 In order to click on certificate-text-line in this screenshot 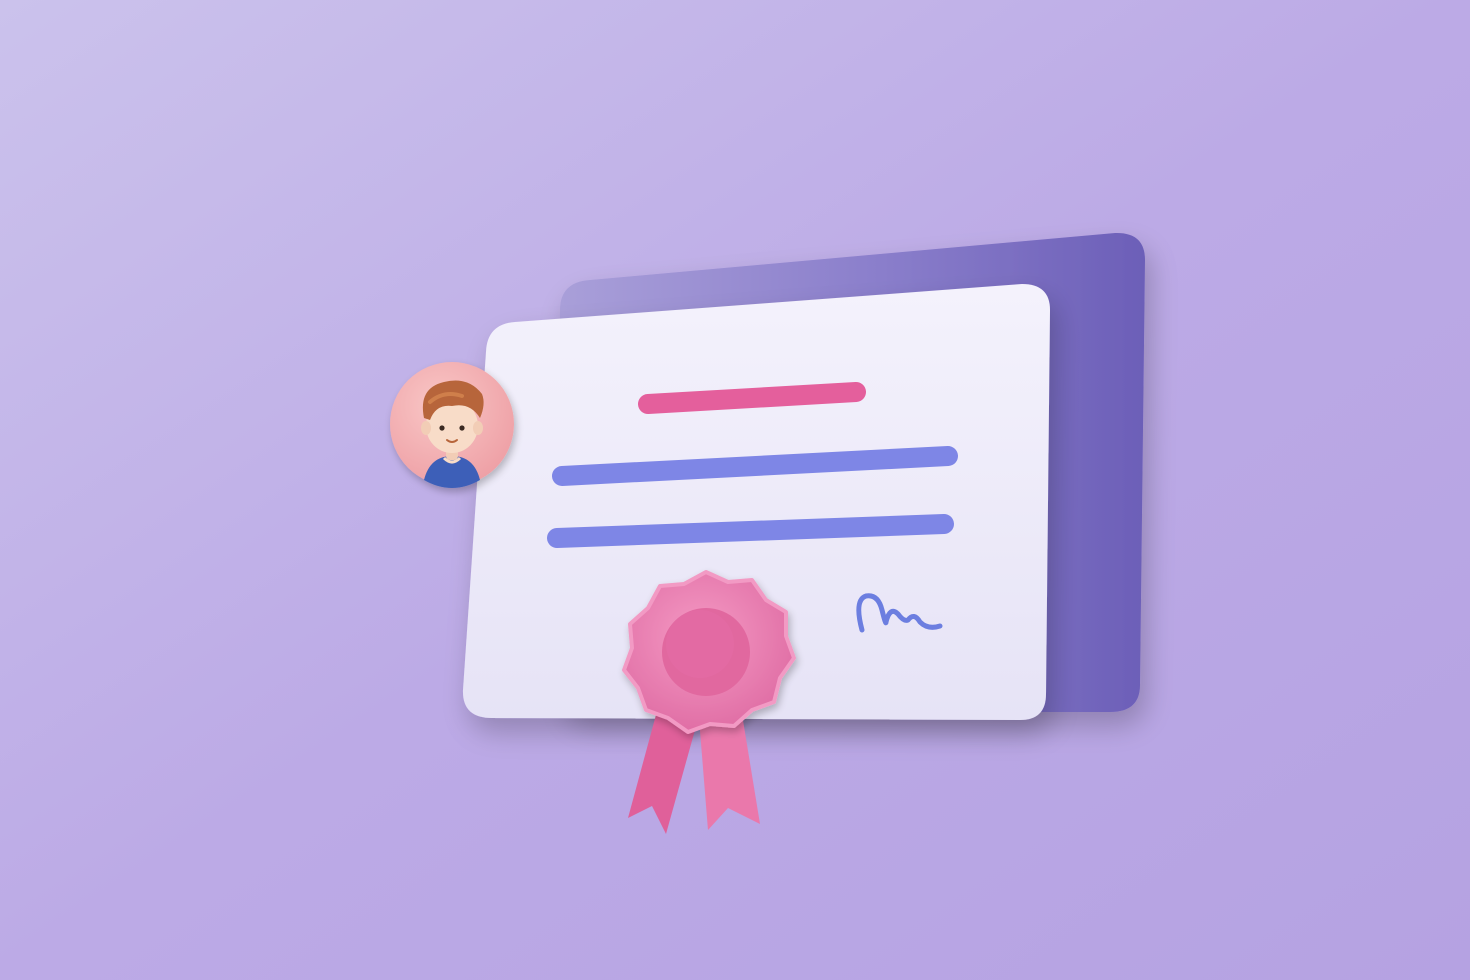, I will do `click(750, 531)`.